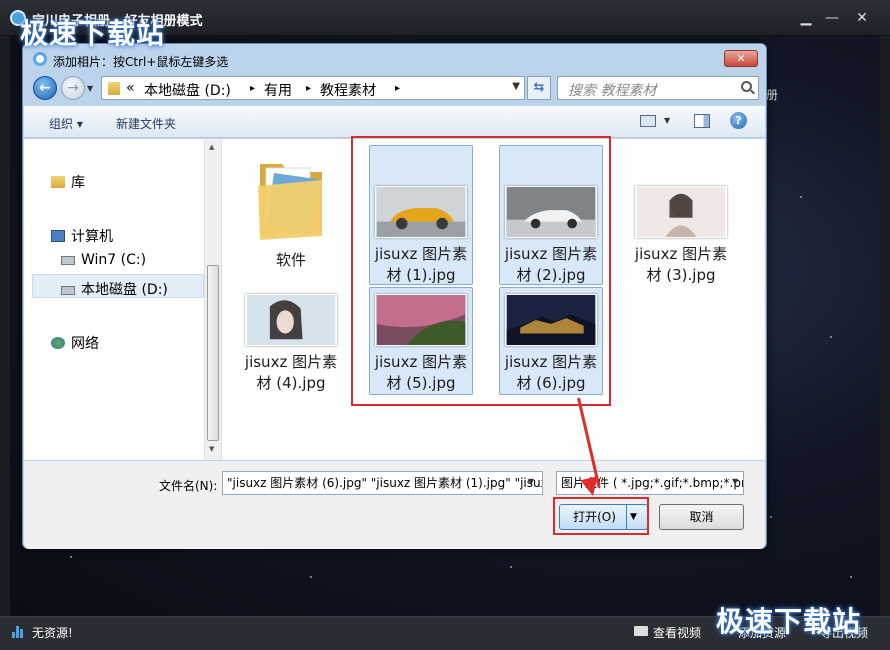  I want to click on nav-item-drive-d: 本地磁盘 (D:), so click(114, 289).